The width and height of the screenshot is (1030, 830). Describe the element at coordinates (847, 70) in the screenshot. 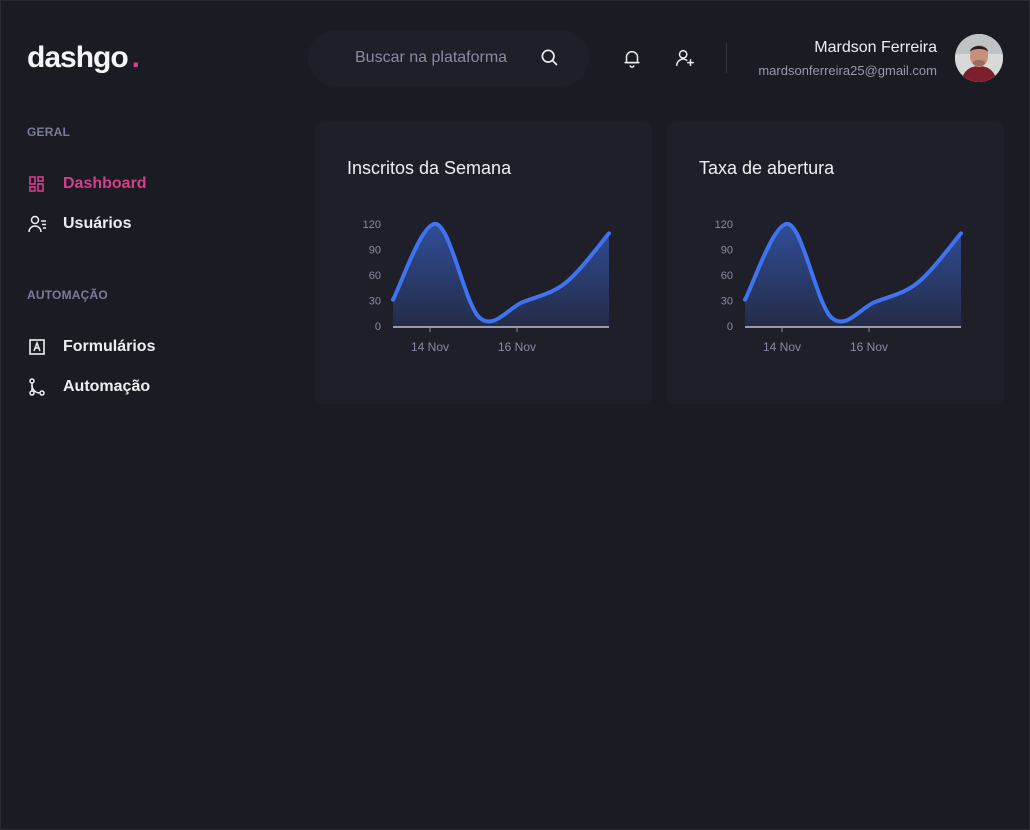

I see `user-email: mardsonferreira25@gmail.com` at that location.